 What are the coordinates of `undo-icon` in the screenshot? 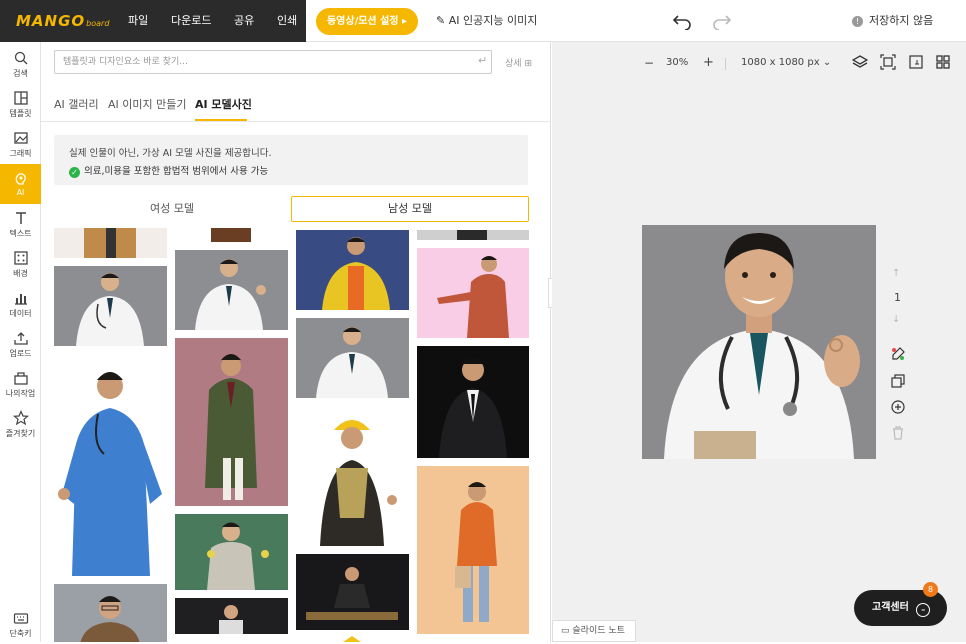 It's located at (682, 21).